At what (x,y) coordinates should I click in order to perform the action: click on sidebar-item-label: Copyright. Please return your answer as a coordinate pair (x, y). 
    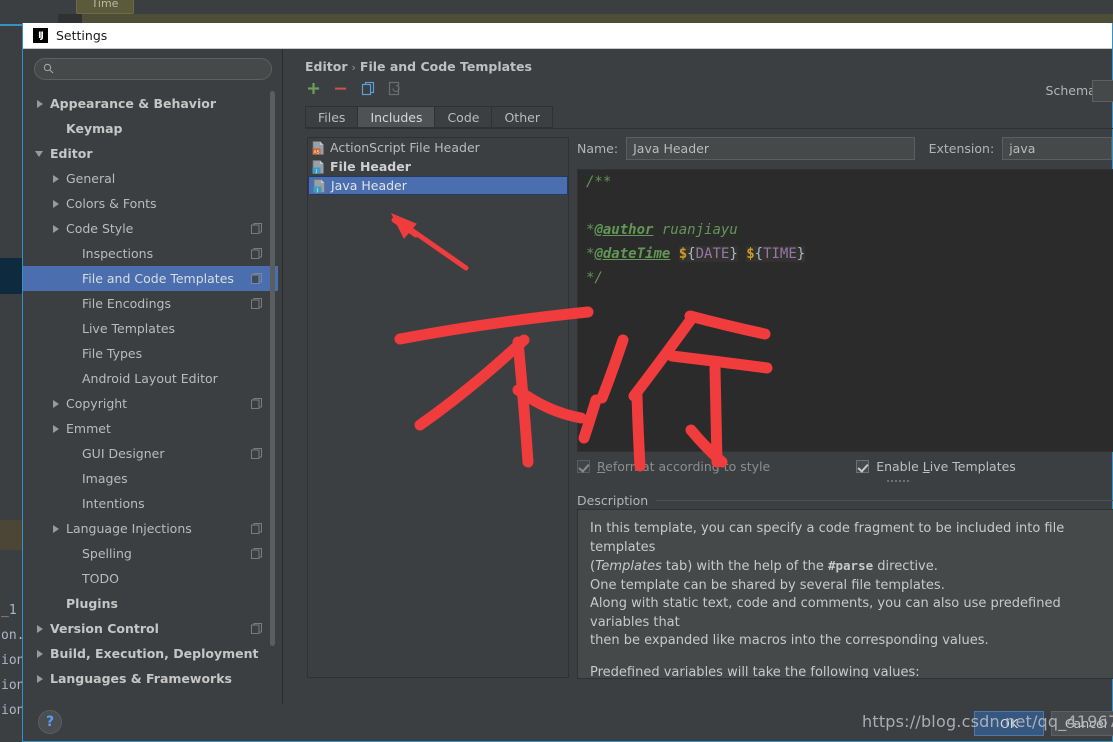
    Looking at the image, I should click on (97, 403).